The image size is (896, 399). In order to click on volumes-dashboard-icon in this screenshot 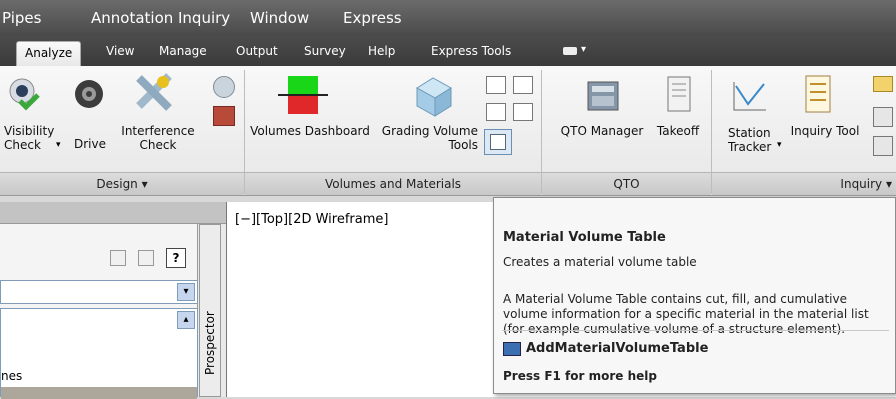, I will do `click(303, 85)`.